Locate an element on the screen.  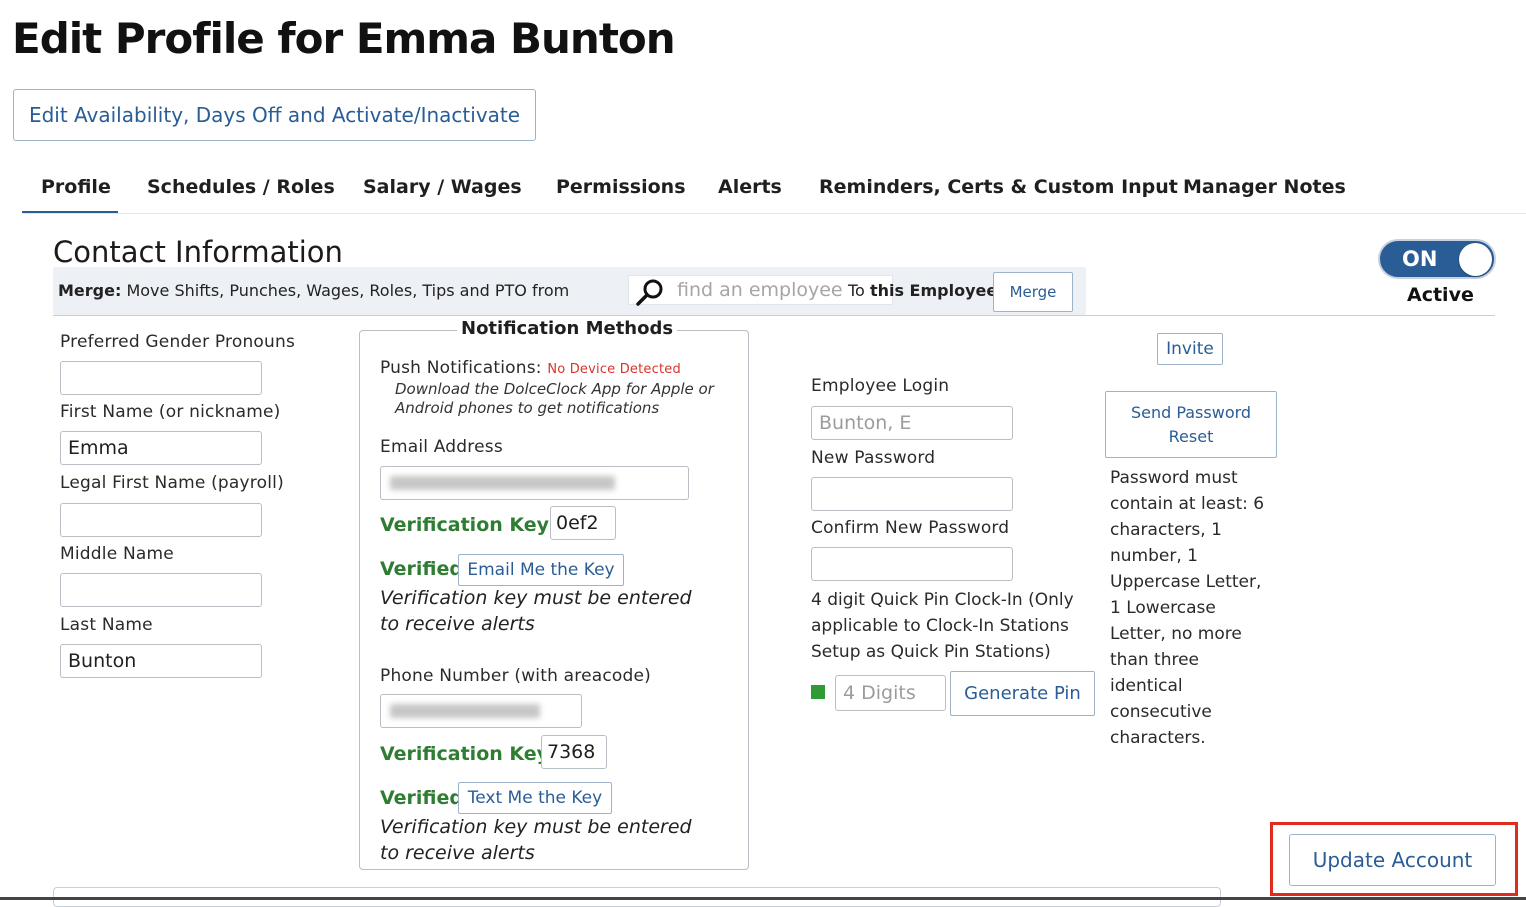
phone-verification-key-value: 7368 is located at coordinates (571, 752).